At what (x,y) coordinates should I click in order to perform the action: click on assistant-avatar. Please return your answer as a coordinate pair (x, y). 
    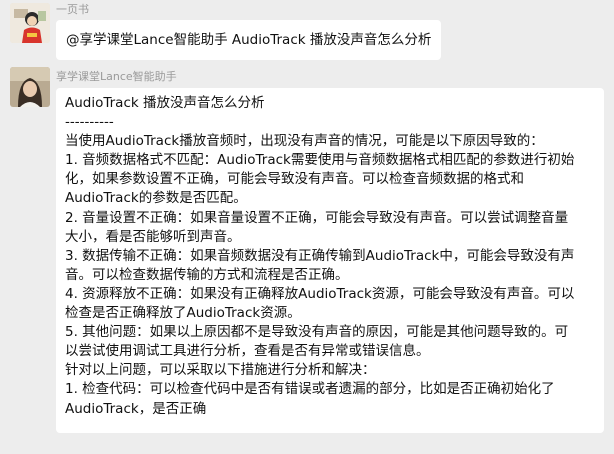
    Looking at the image, I should click on (30, 87).